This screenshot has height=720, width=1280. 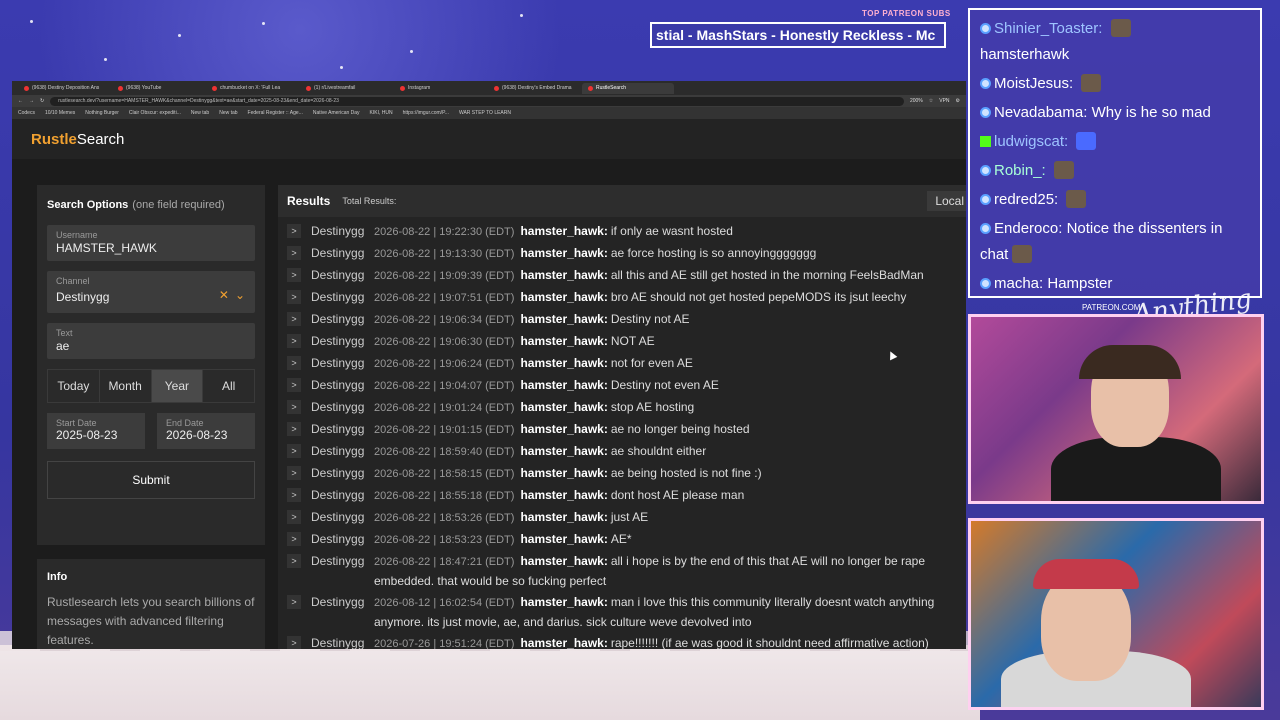 I want to click on channel-select: Channel Destinygg ✕ ⌄, so click(x=151, y=292).